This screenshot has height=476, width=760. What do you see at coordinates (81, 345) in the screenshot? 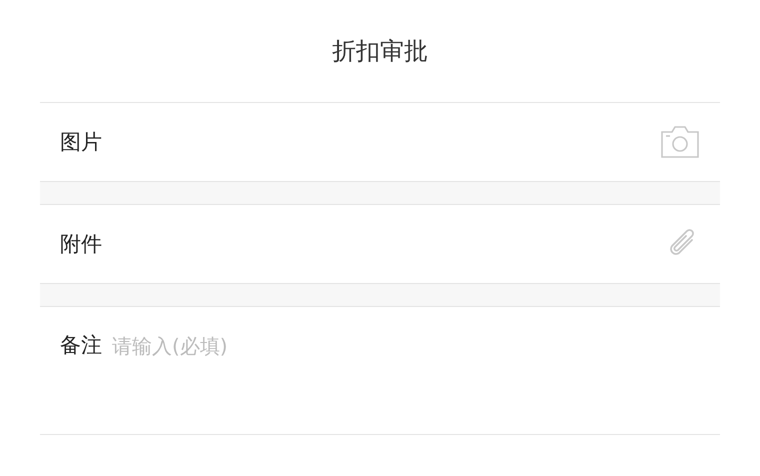
I see `field-label: 备注` at bounding box center [81, 345].